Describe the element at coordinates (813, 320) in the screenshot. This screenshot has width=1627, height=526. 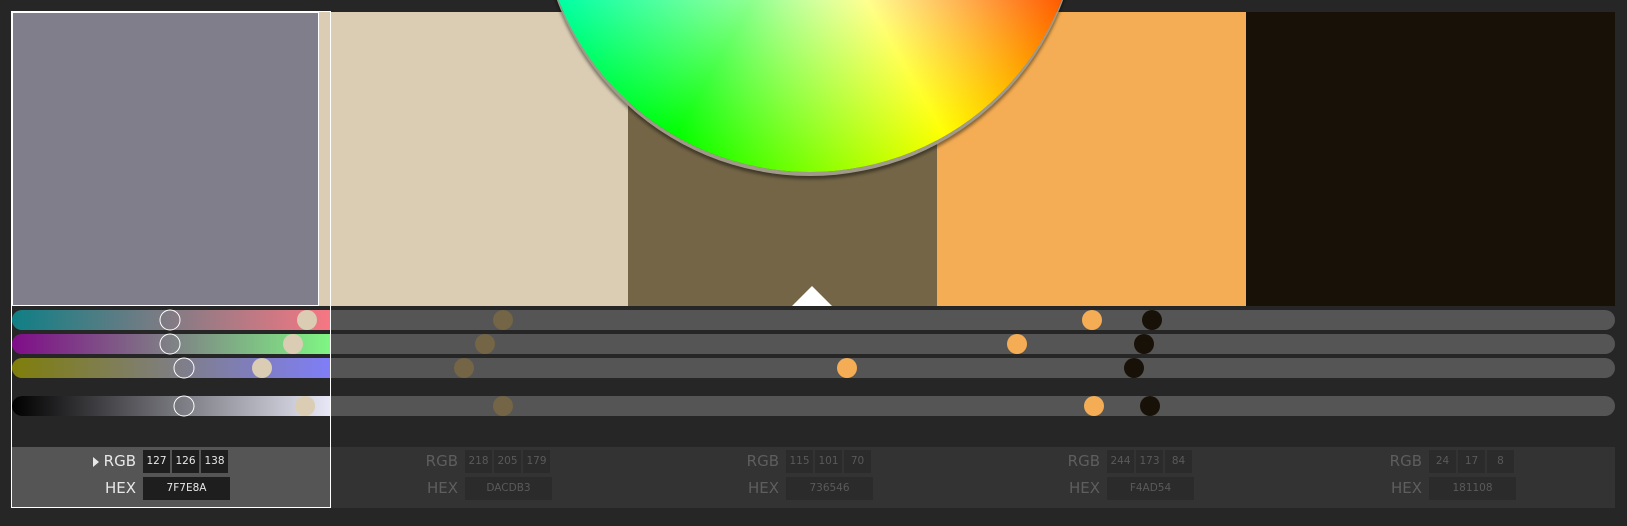
I see `slider-track-red-green-cyan` at that location.